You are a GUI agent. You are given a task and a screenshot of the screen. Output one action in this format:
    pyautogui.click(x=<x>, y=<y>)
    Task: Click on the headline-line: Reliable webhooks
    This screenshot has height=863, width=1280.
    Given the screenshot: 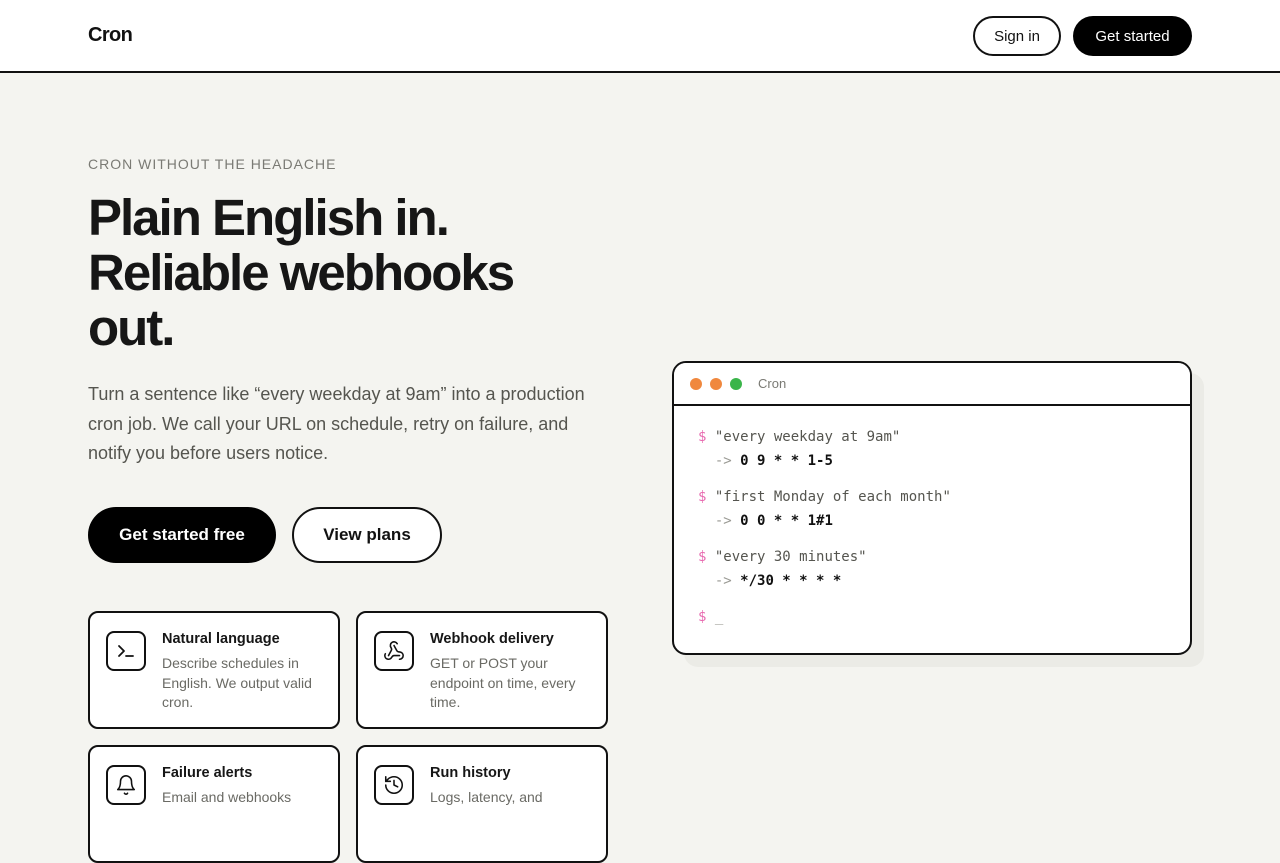 What is the action you would take?
    pyautogui.click(x=301, y=272)
    